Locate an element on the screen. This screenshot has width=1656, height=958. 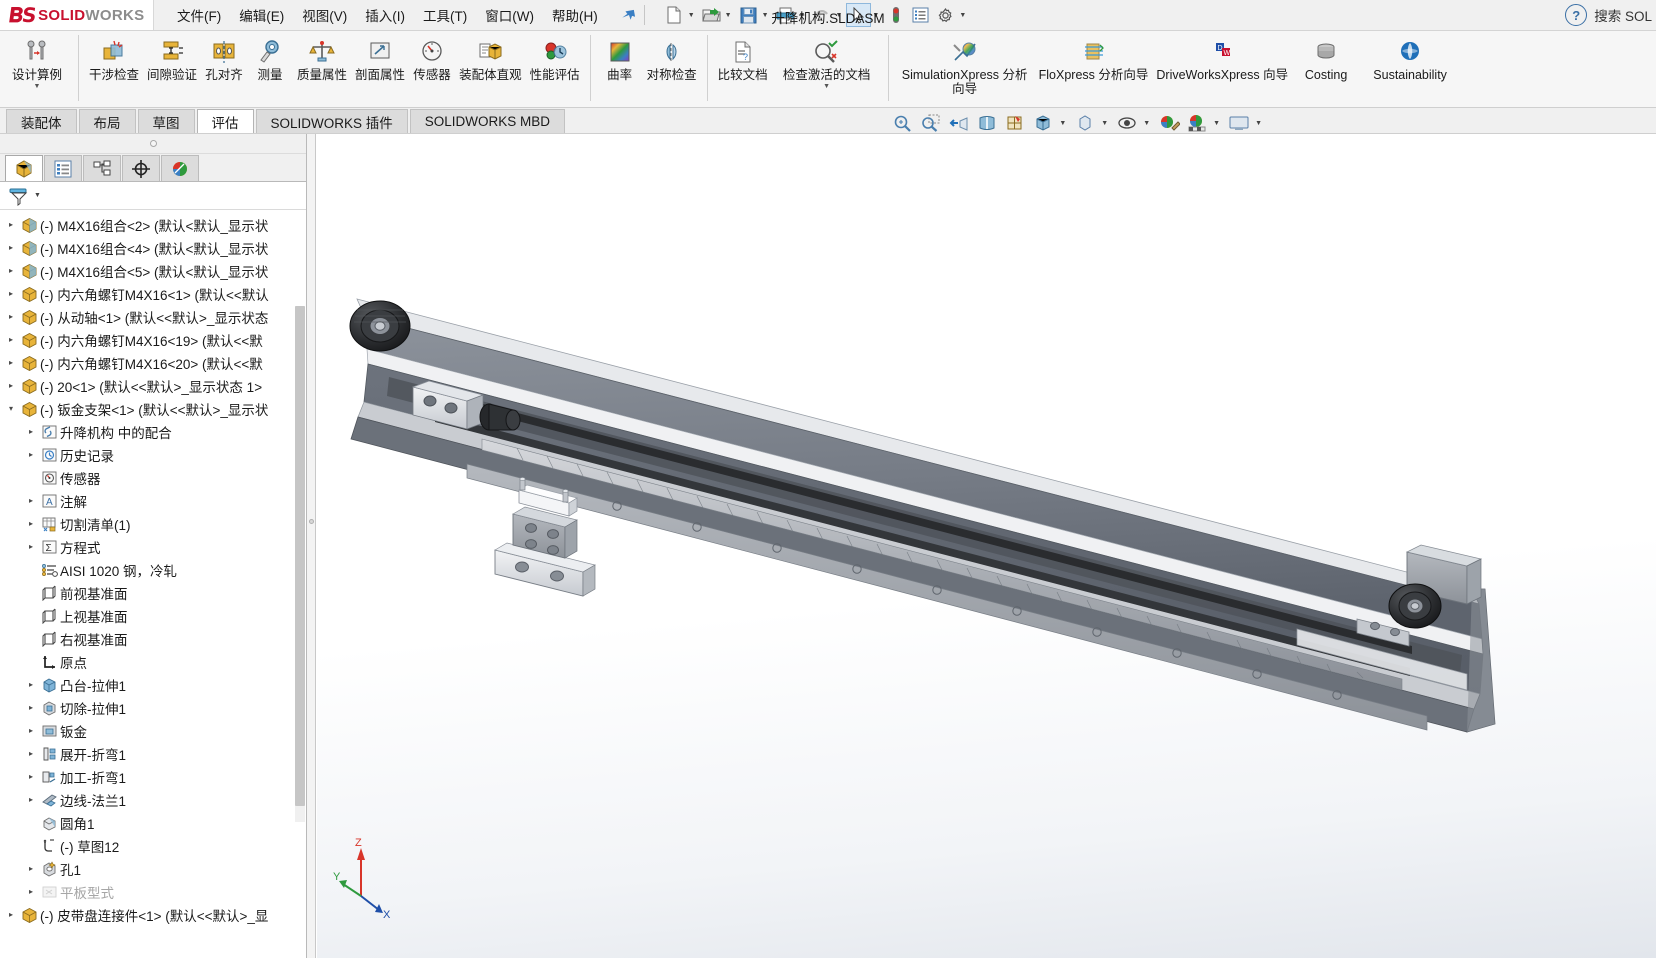
tree-row: 原点 is located at coordinates (153, 661).